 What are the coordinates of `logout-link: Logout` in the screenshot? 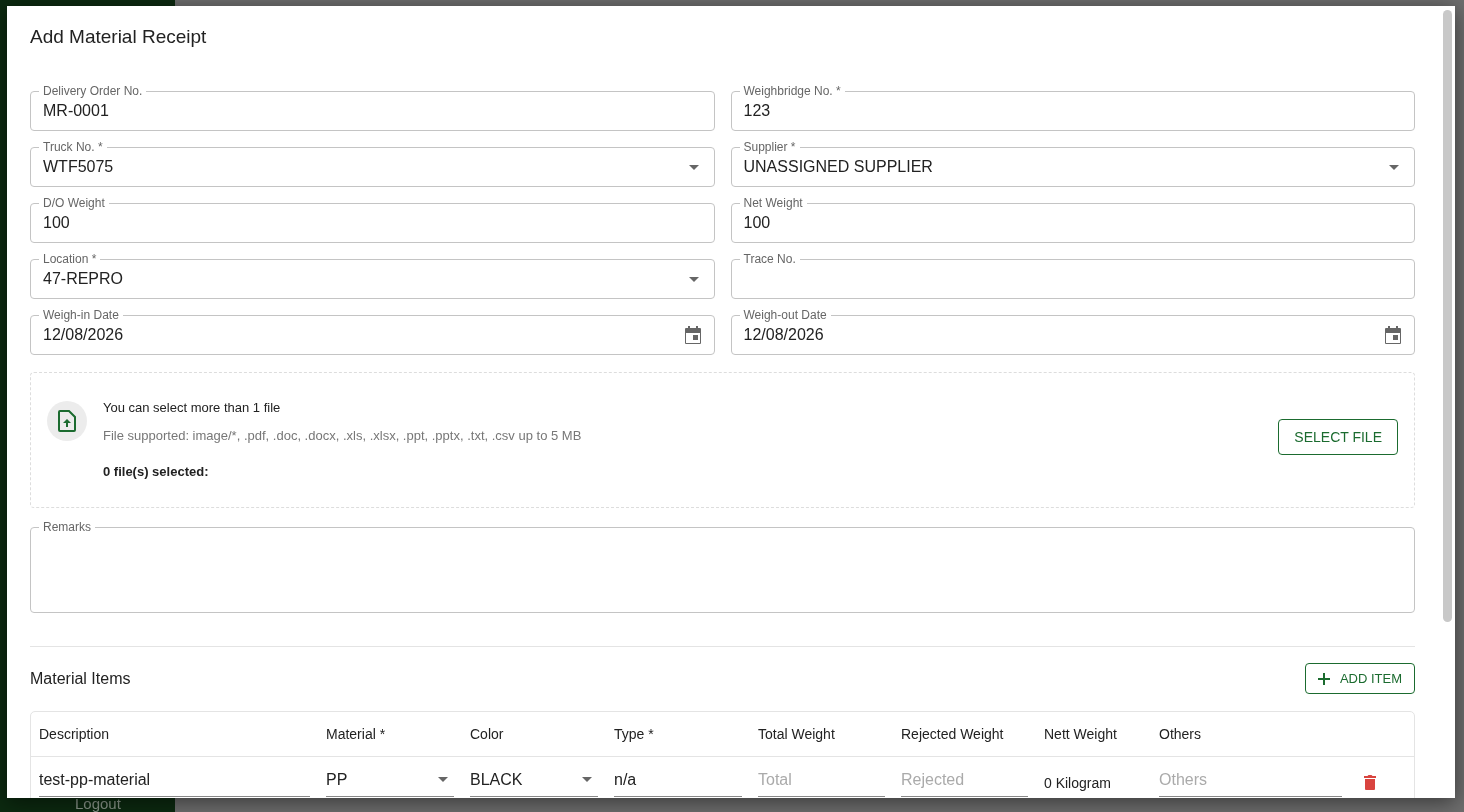 It's located at (98, 803).